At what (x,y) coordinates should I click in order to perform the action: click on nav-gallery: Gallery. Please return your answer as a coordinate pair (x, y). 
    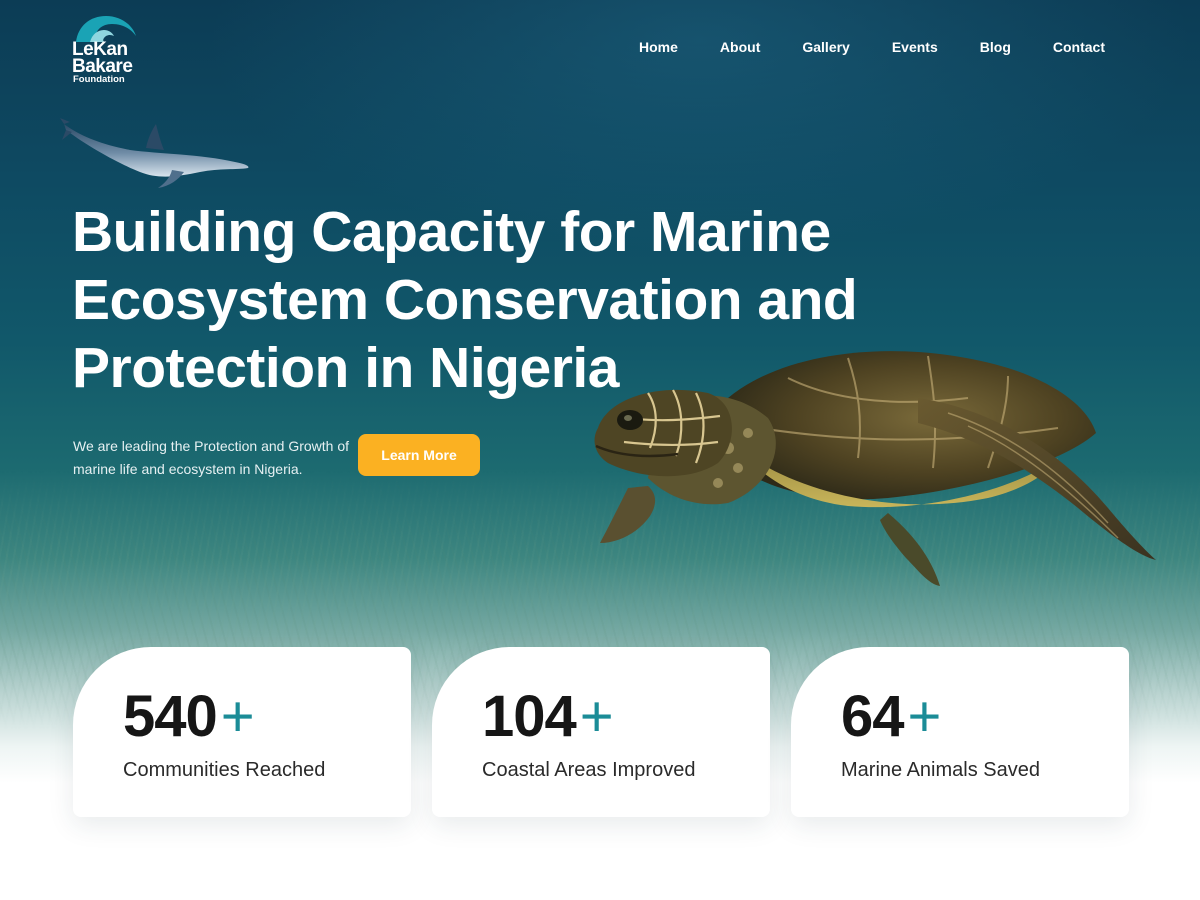
    Looking at the image, I should click on (825, 47).